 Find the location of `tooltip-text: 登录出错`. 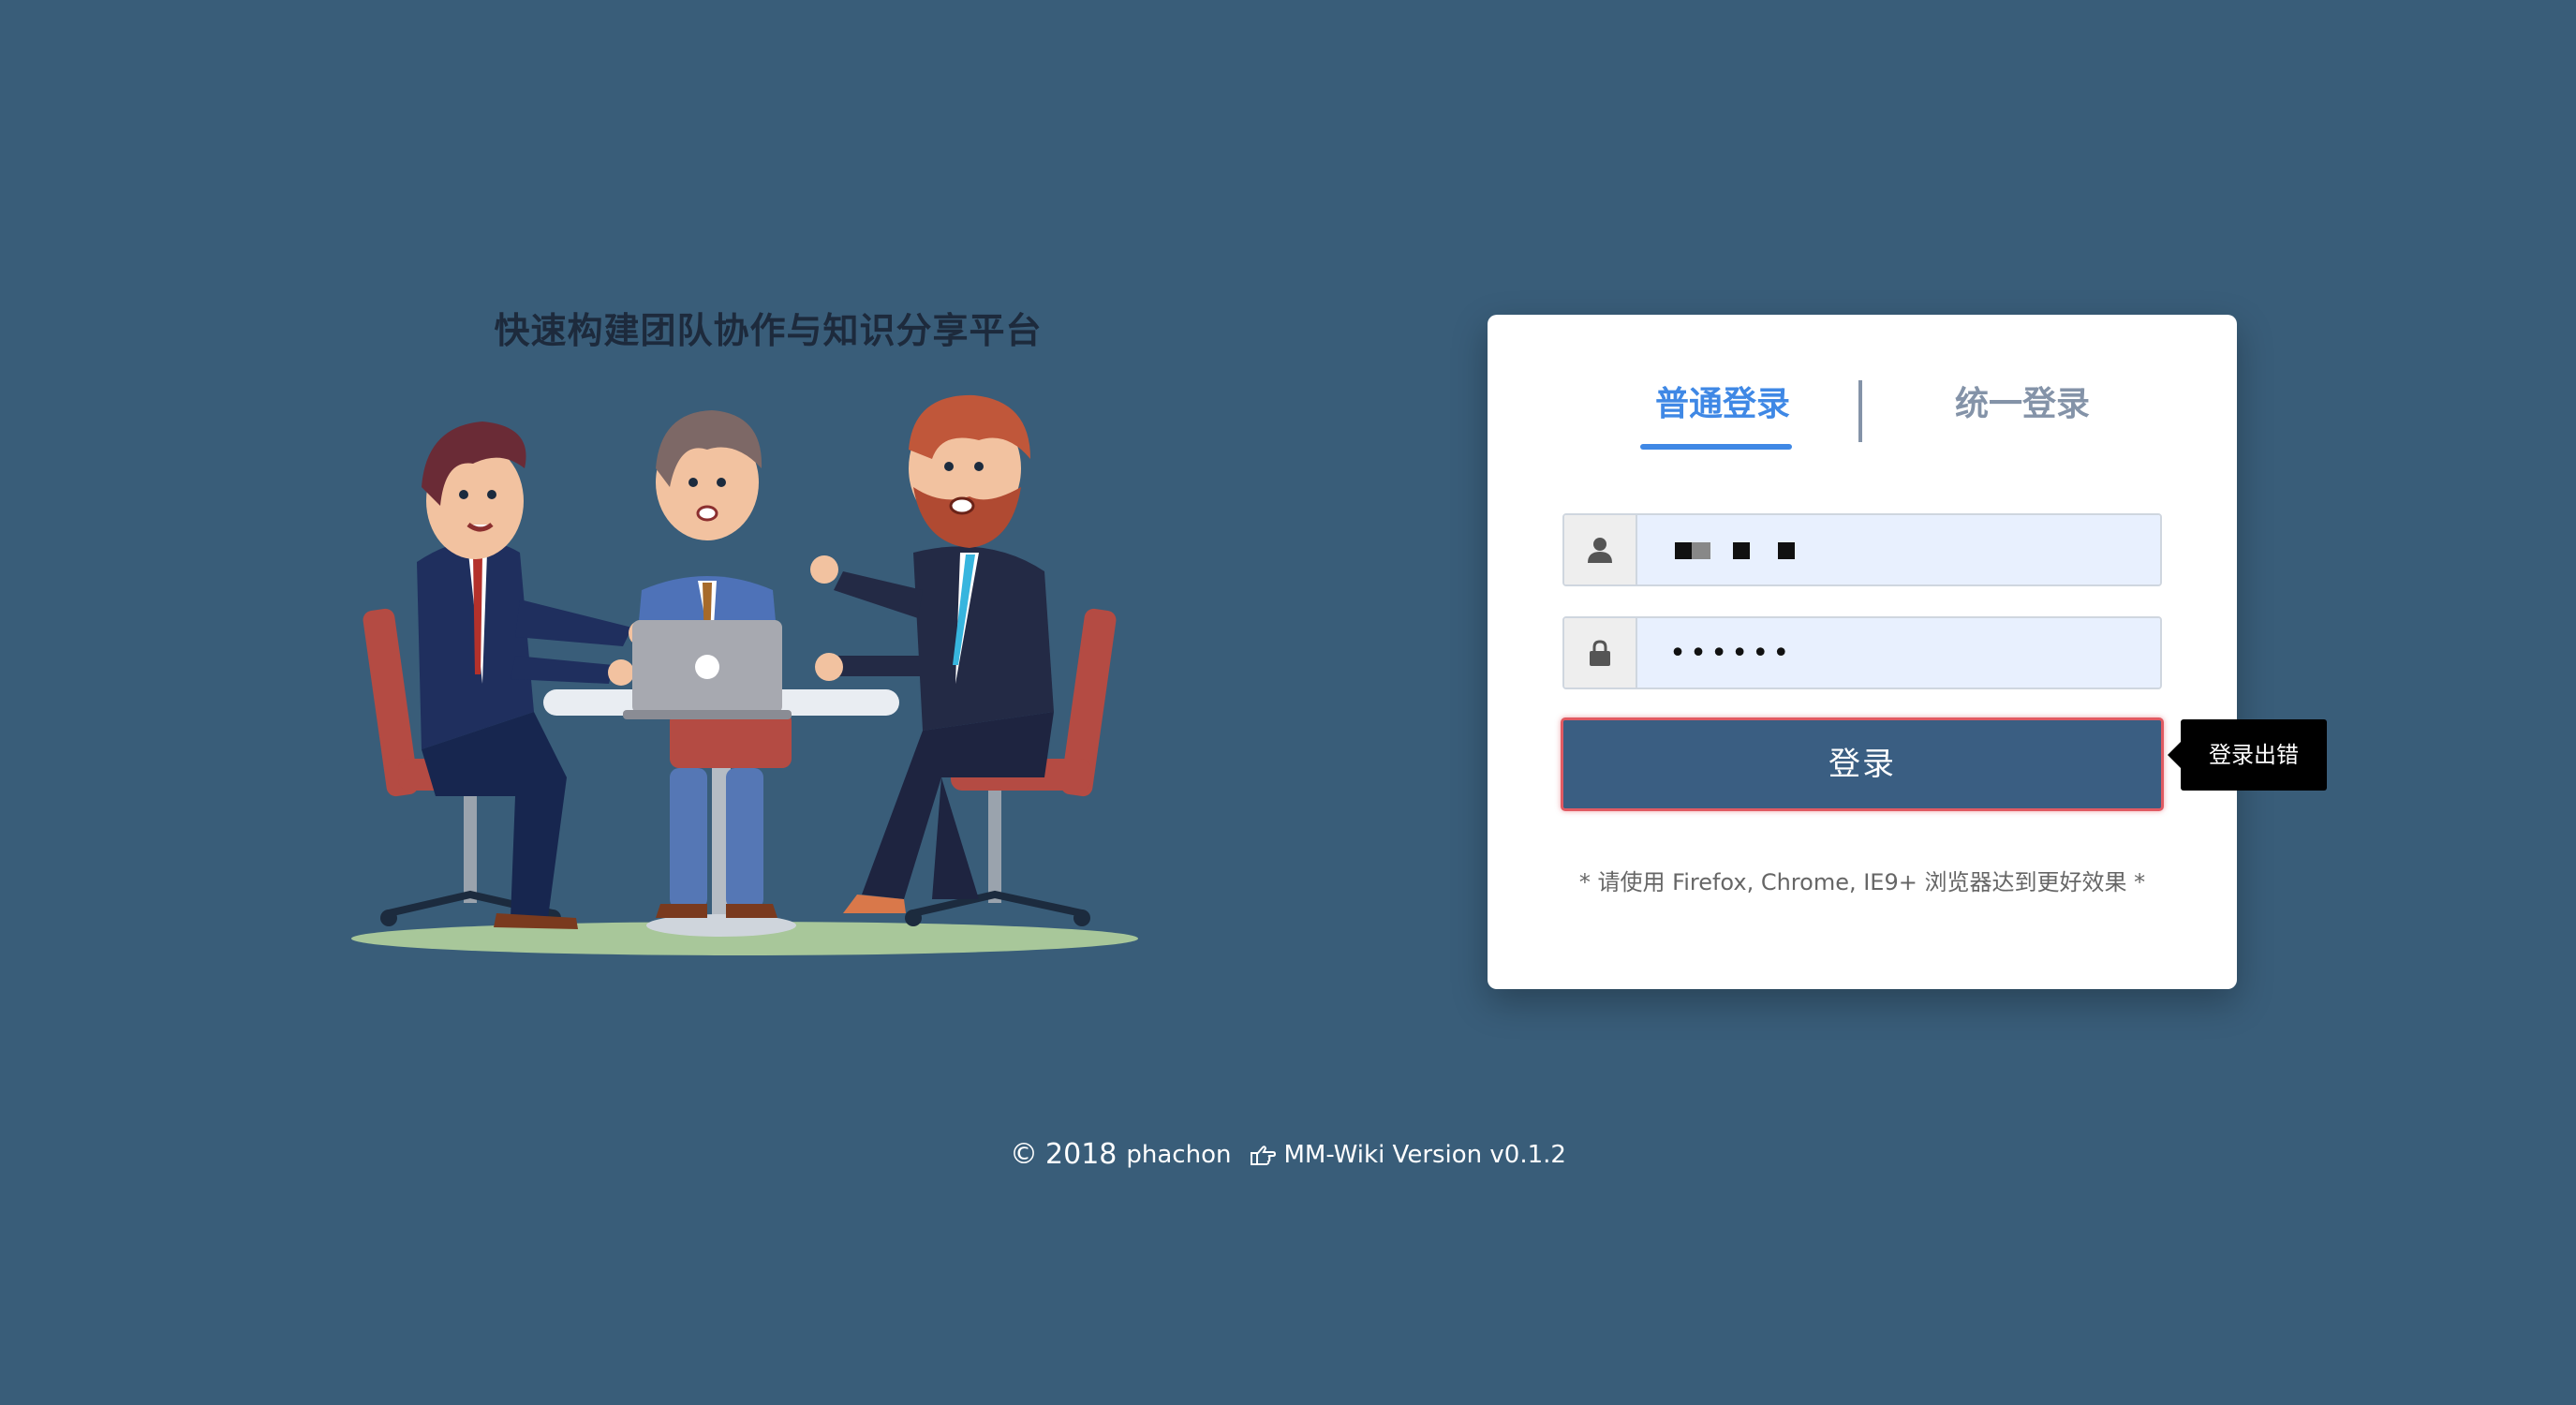

tooltip-text: 登录出错 is located at coordinates (2254, 755).